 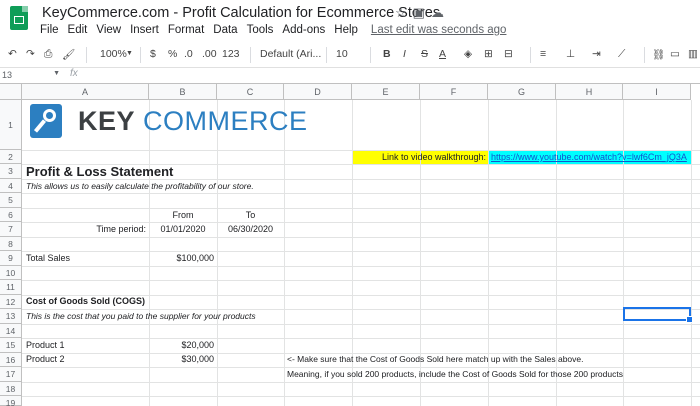 I want to click on column-header-c: C, so click(x=250, y=92).